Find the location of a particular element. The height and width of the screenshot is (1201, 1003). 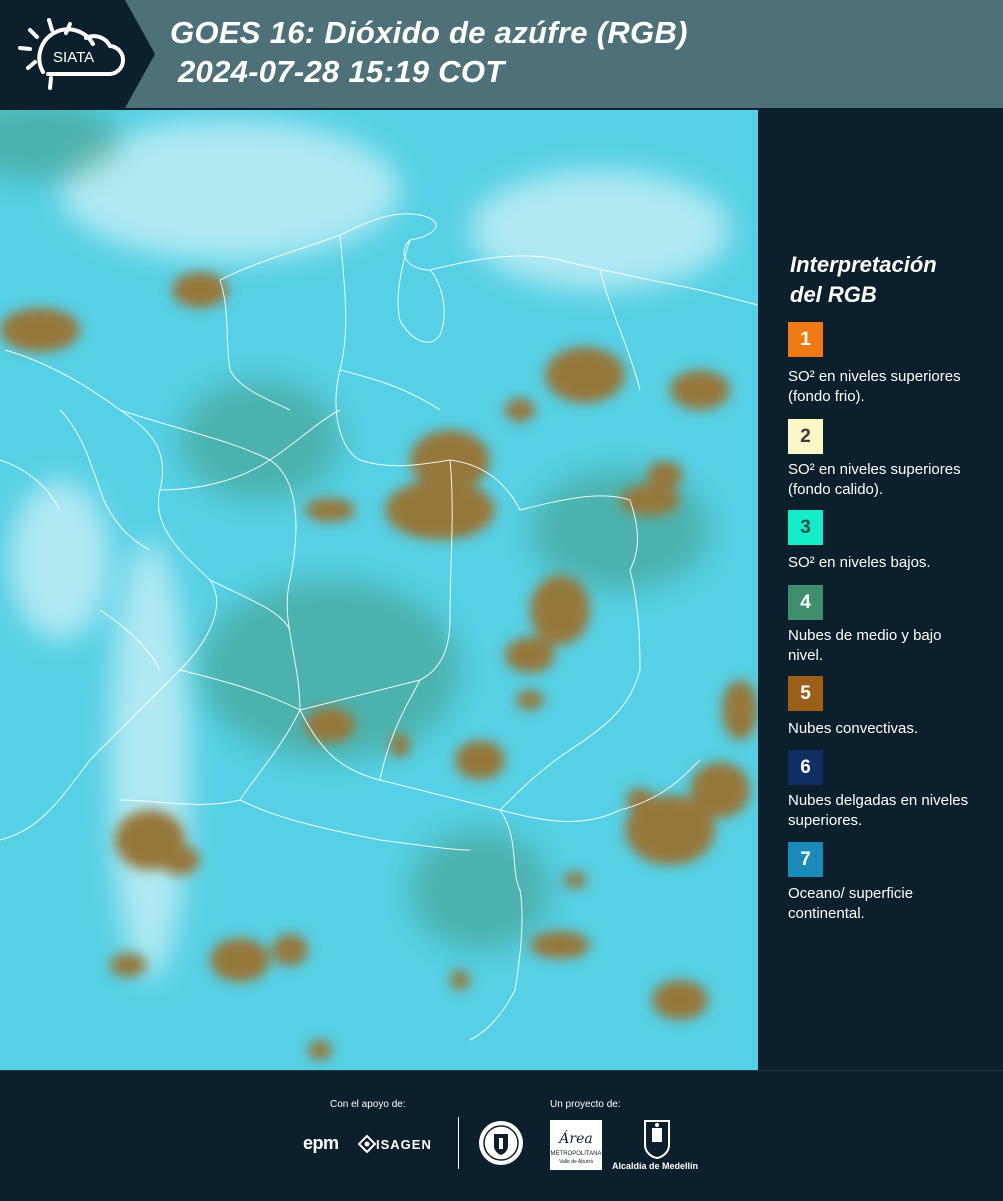

map-title: GOES 16: Dióxido de azúfre (RGB) is located at coordinates (429, 32).